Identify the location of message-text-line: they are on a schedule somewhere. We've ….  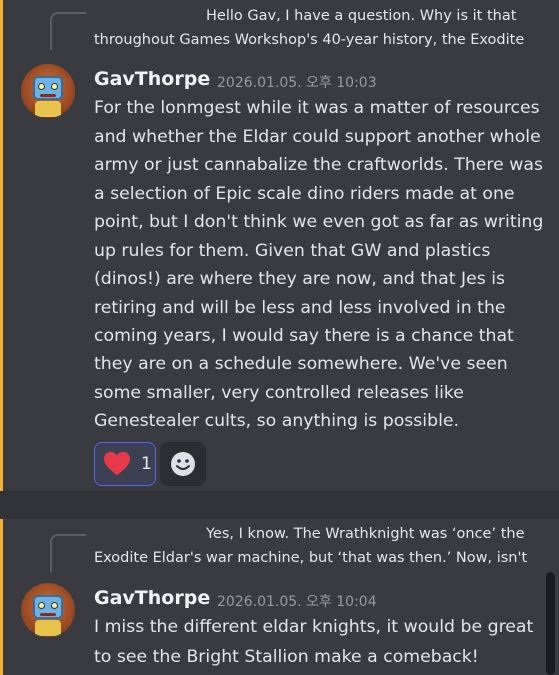
(301, 364).